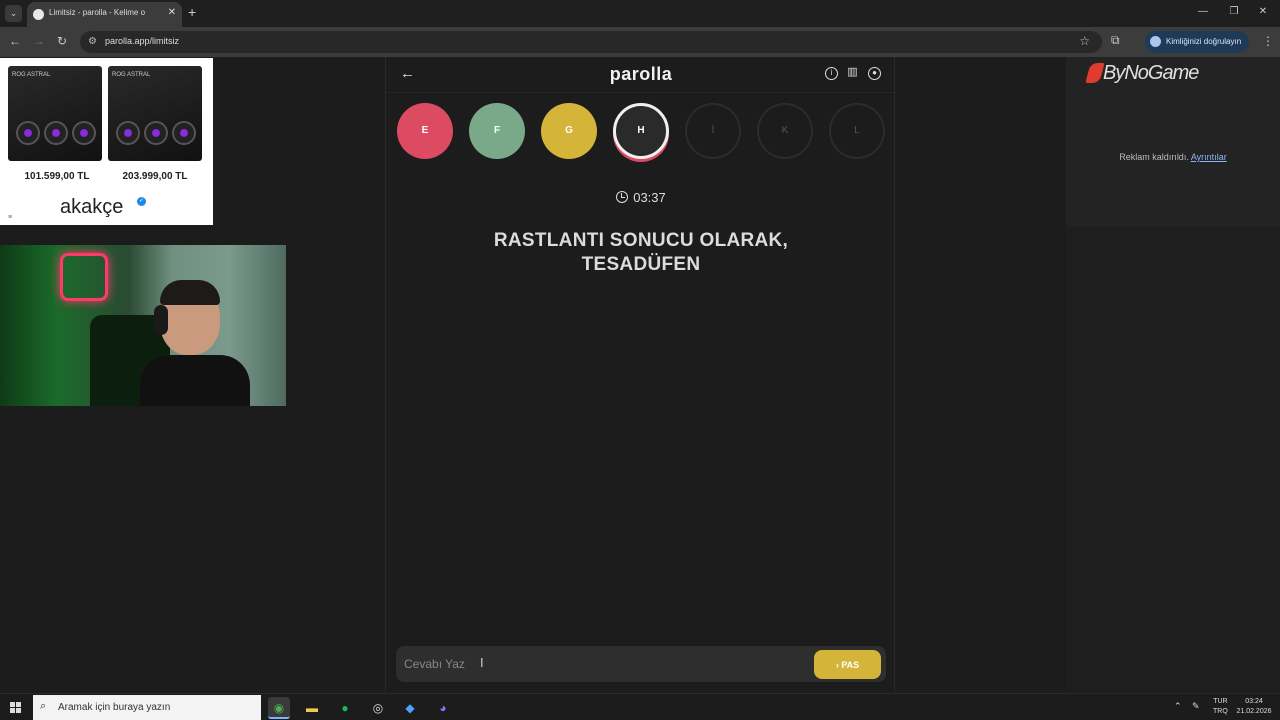 This screenshot has height=720, width=1280. I want to click on ad-removed-notice: Reklam kaldırıldı. Ayrıntılar, so click(1173, 157).